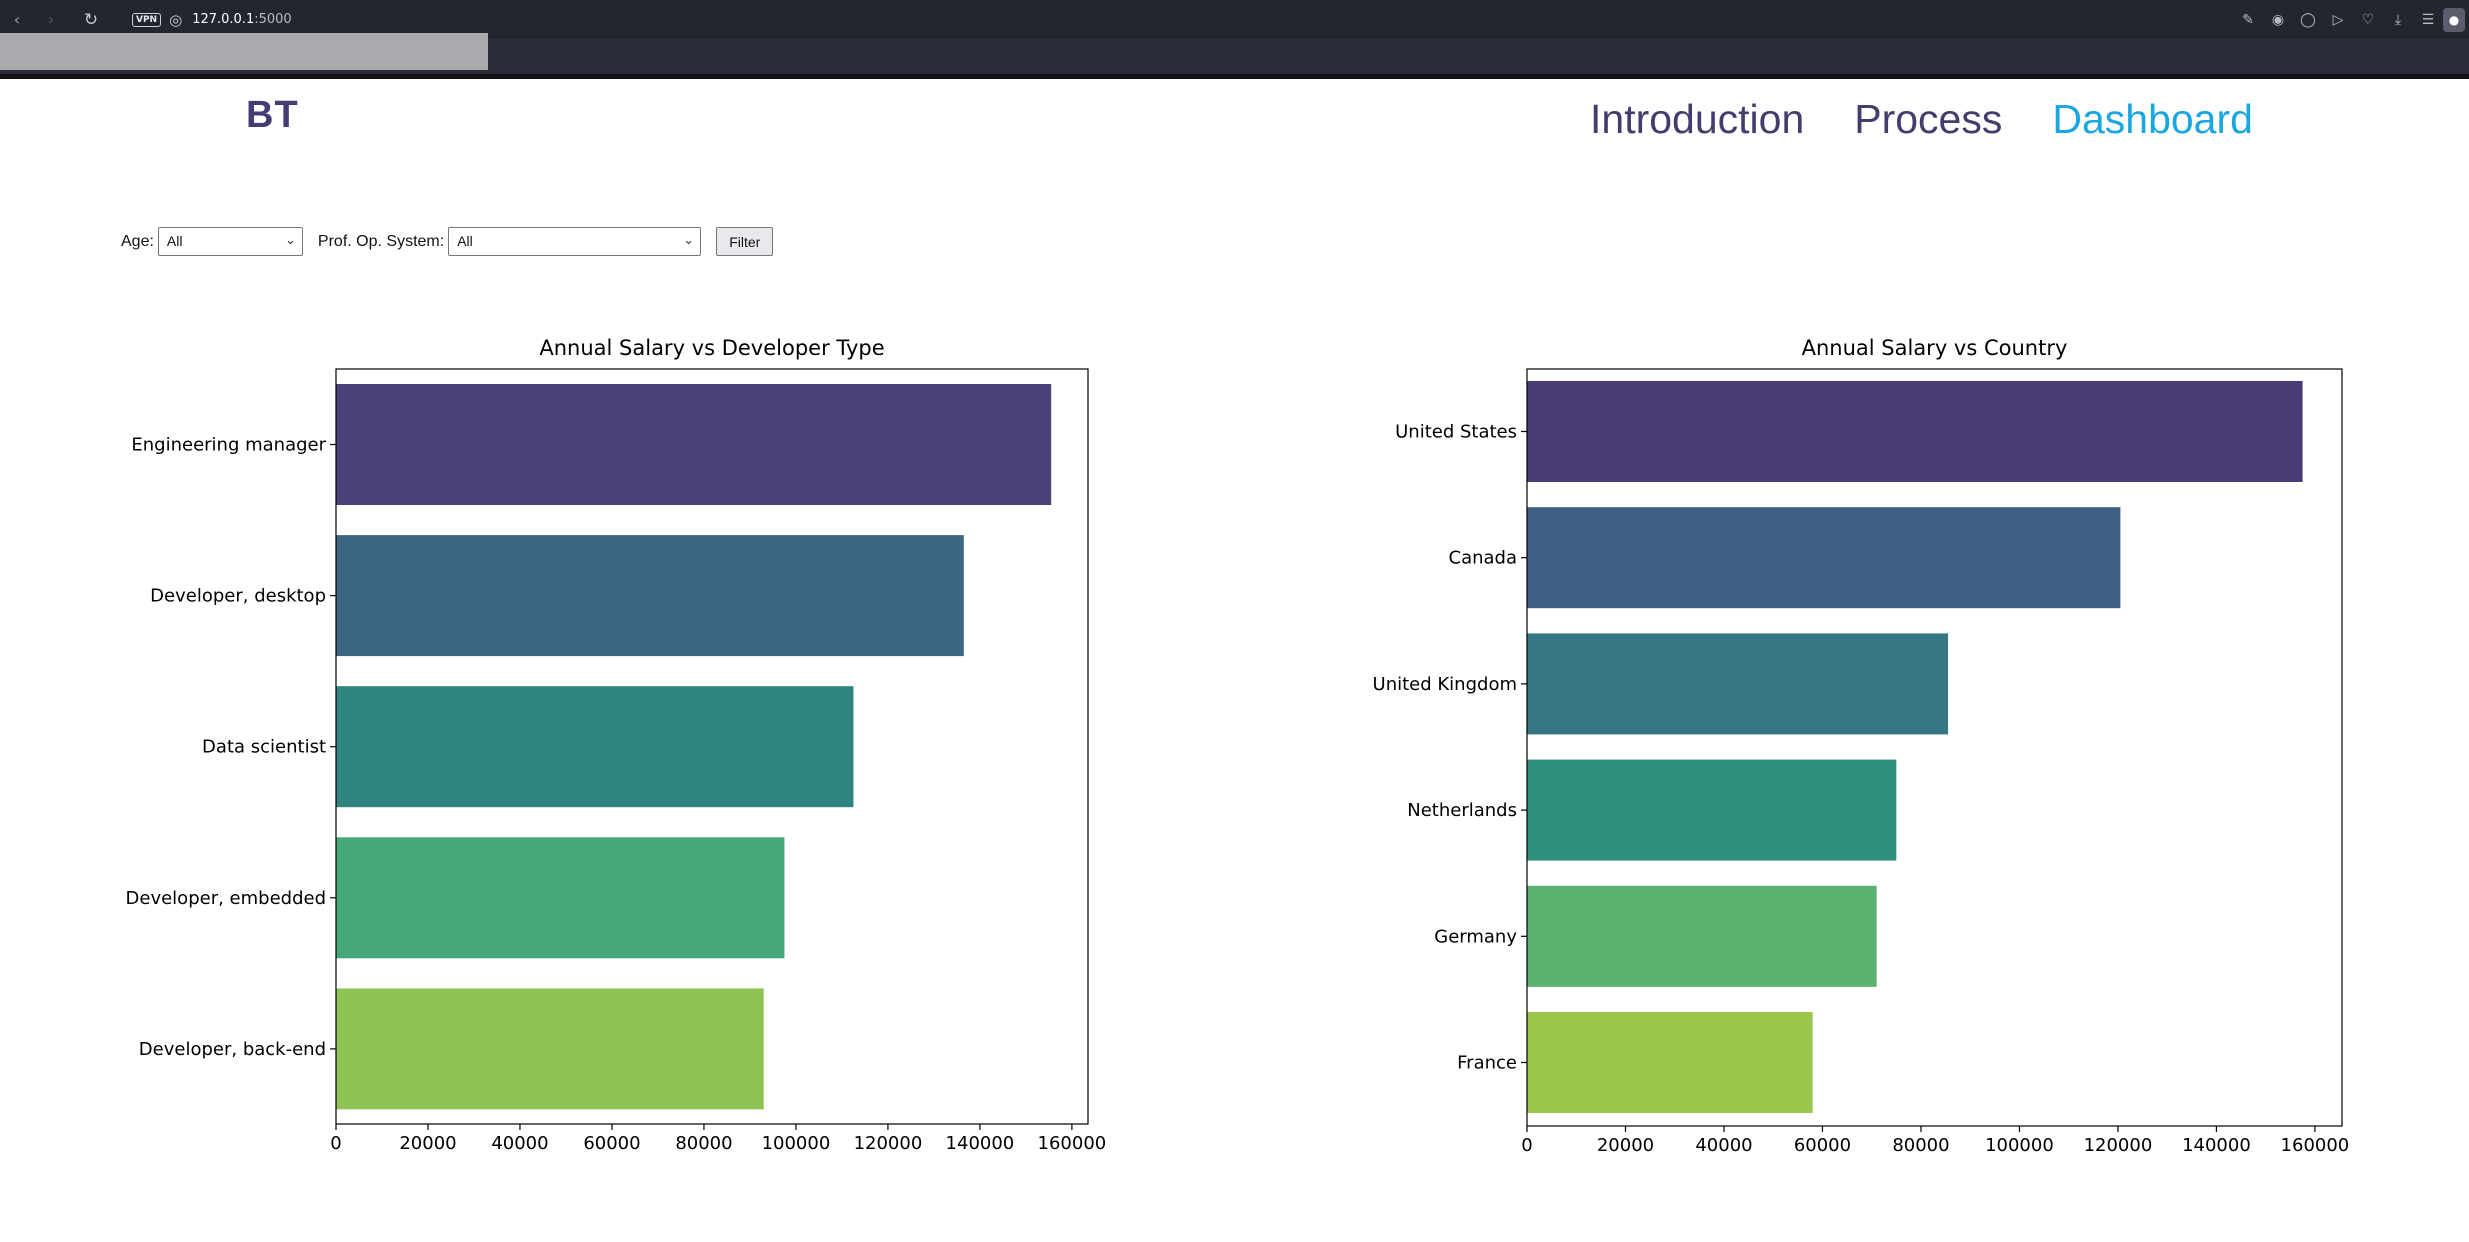  I want to click on site-logo: BT, so click(272, 115).